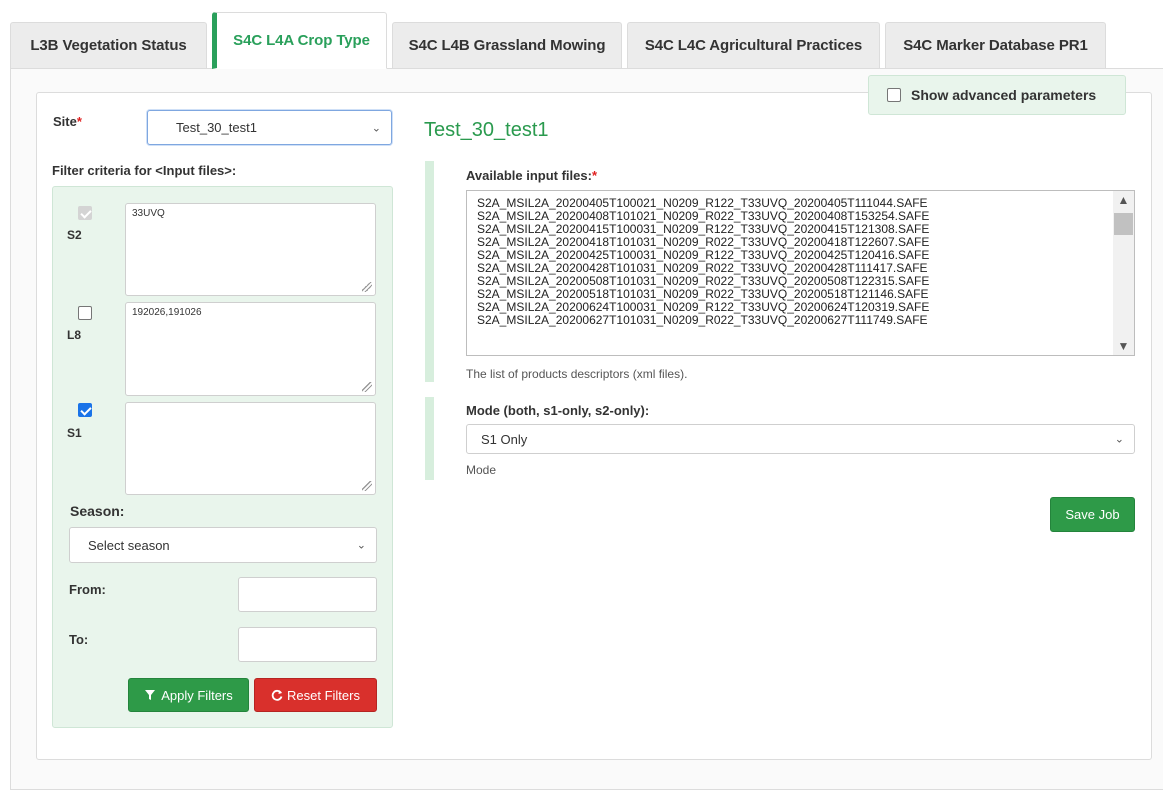 The height and width of the screenshot is (799, 1163). I want to click on advanced-parameters-label: Show advanced parameters, so click(1004, 95).